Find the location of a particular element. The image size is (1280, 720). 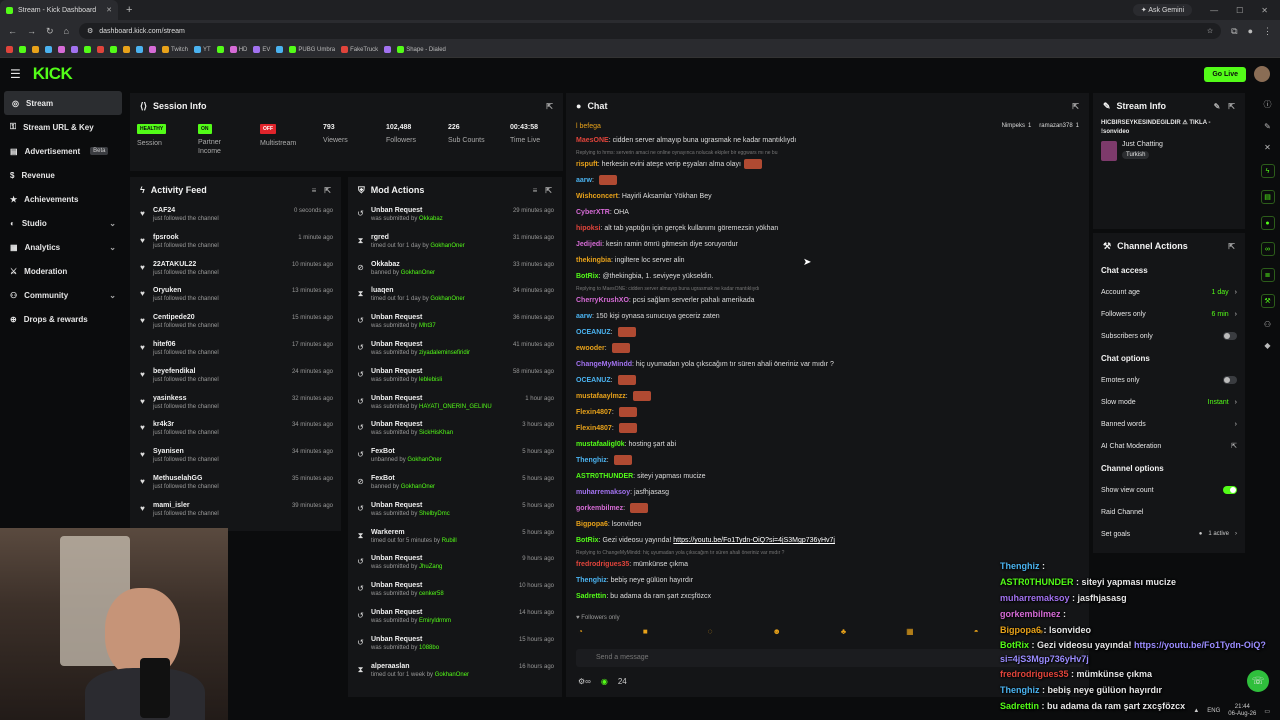

kick-logo: KICK is located at coordinates (53, 74).